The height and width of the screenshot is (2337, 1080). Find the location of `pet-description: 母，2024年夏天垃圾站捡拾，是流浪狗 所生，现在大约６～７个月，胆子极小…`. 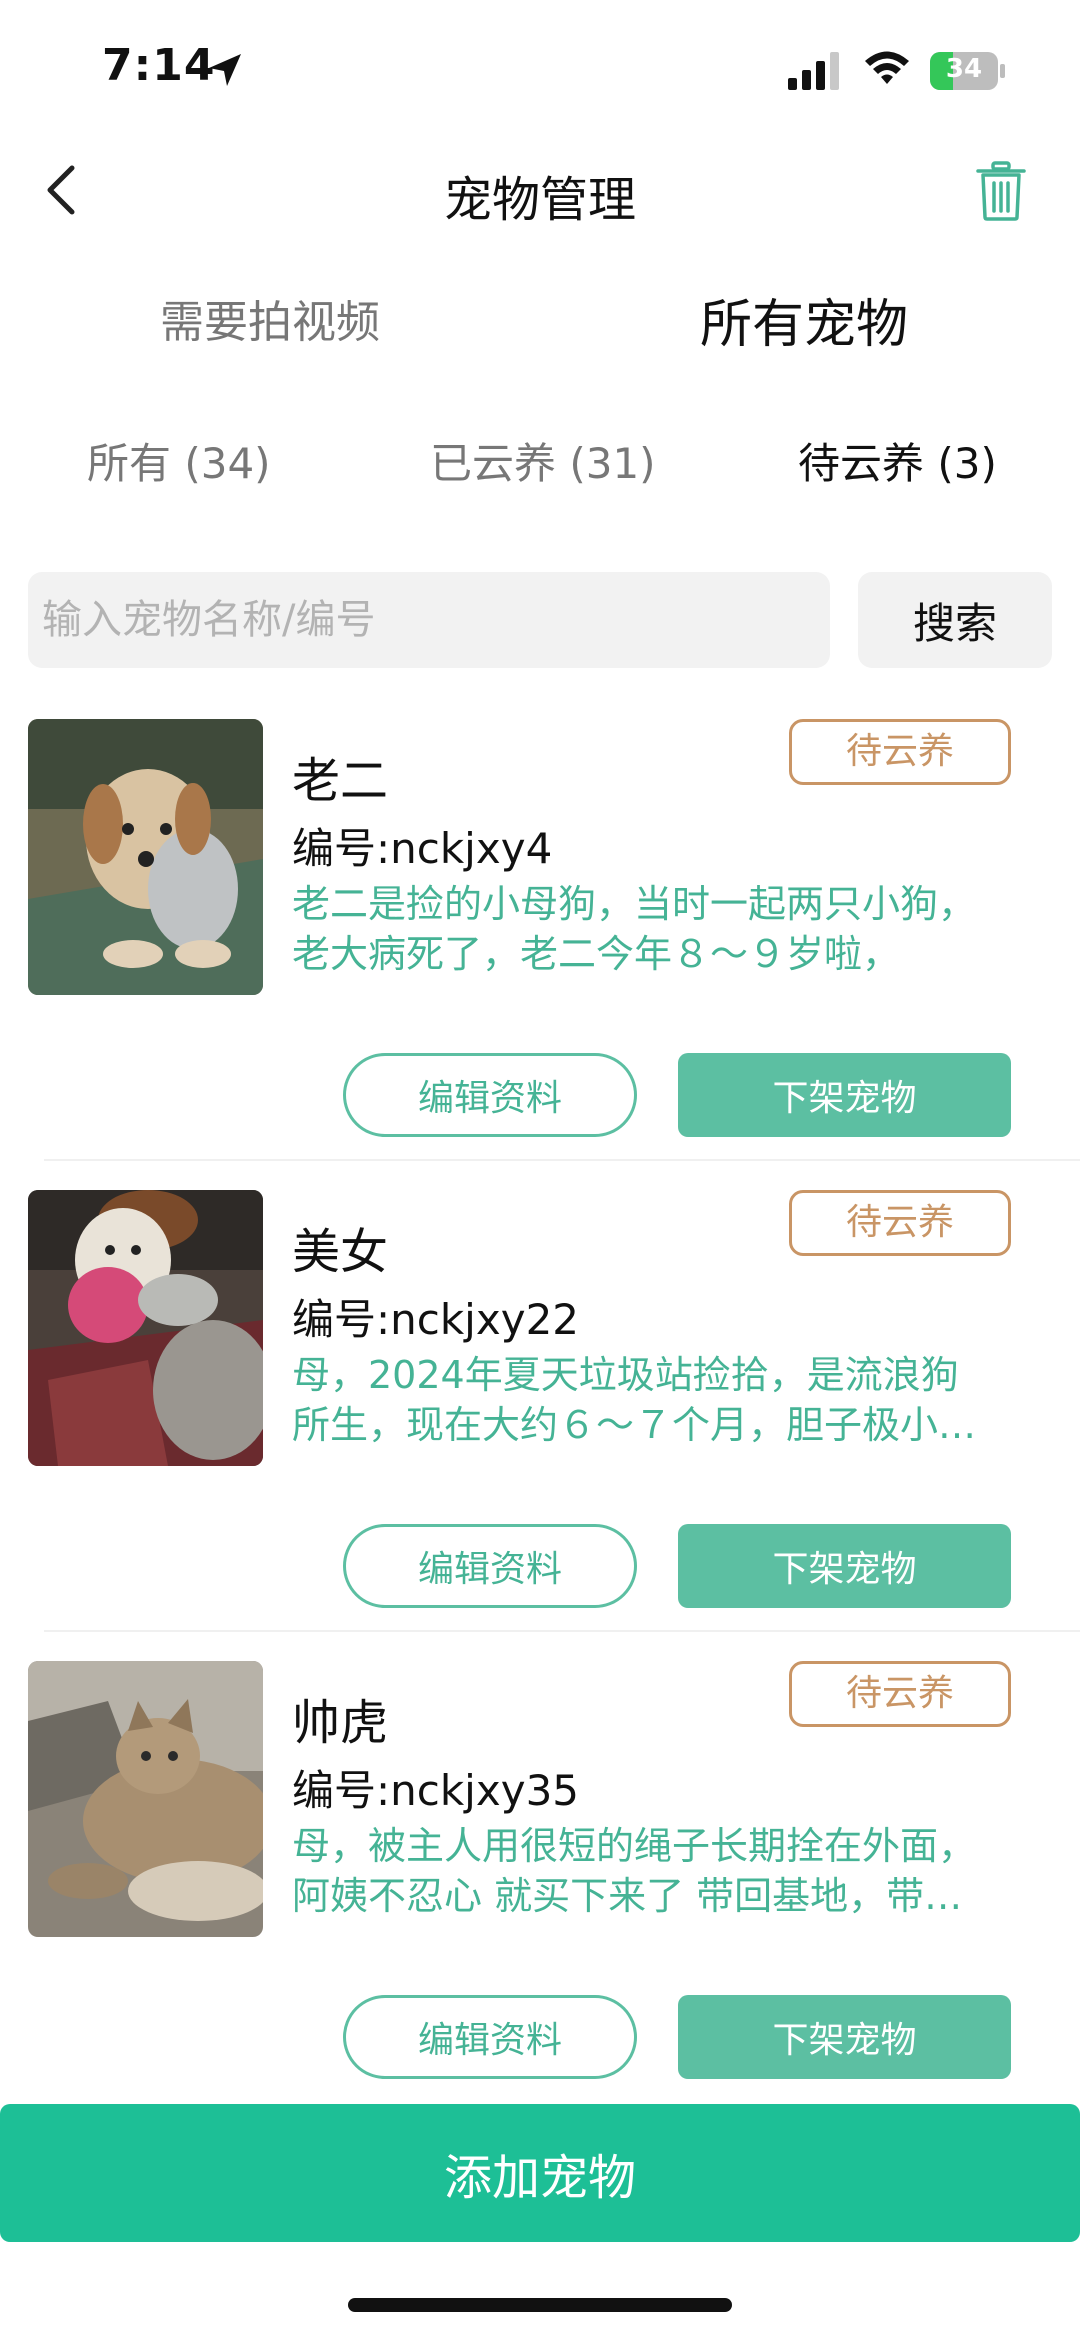

pet-description: 母，2024年夏天垃圾站捡拾，是流浪狗 所生，现在大约６～７个月，胆子极小… is located at coordinates (634, 1400).